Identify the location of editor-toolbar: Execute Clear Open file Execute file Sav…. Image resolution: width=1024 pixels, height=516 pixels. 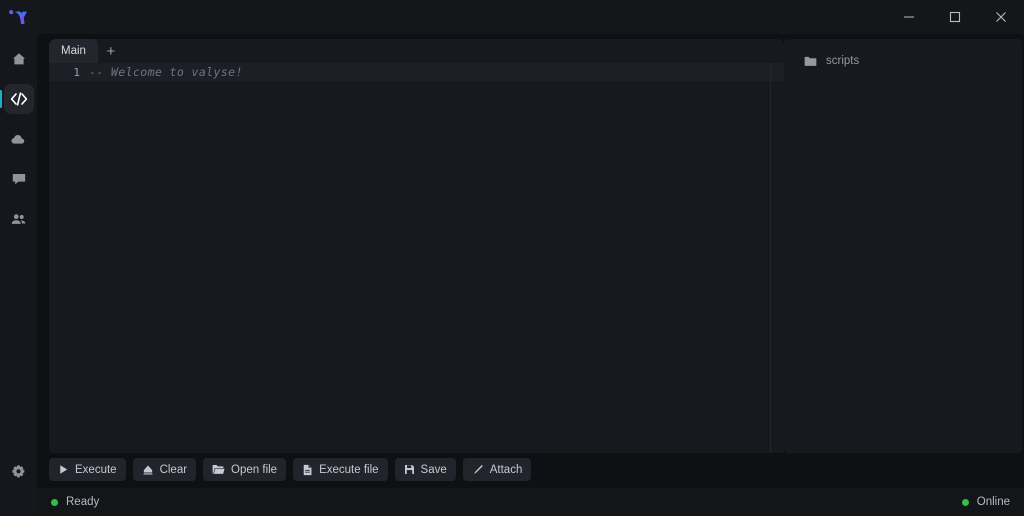
(290, 469).